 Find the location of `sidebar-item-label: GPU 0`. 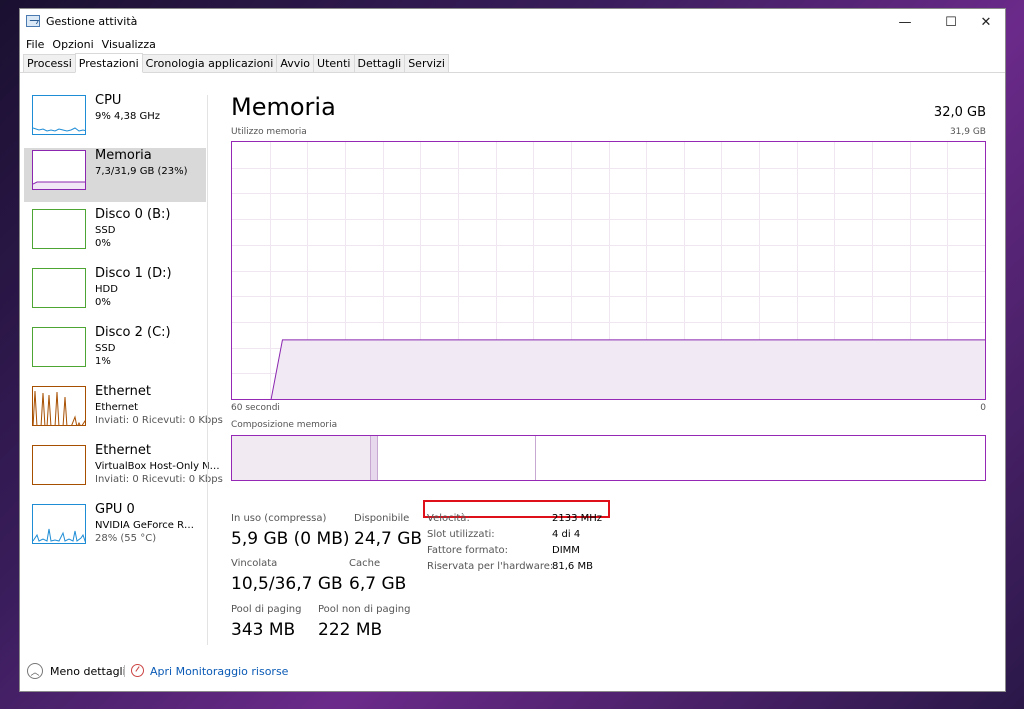

sidebar-item-label: GPU 0 is located at coordinates (115, 509).